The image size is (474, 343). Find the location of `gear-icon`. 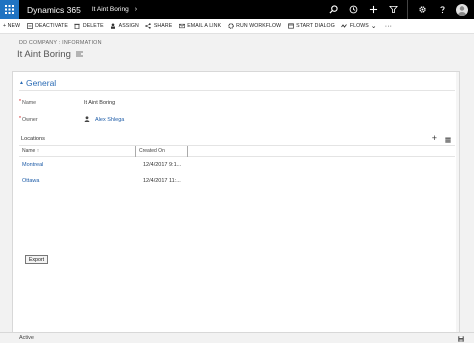

gear-icon is located at coordinates (422, 9).